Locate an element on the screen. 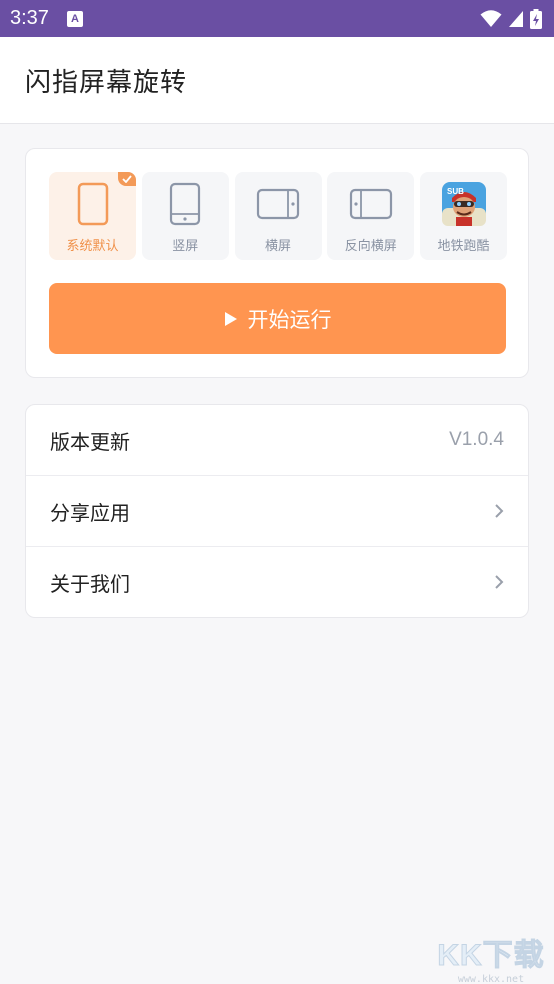 The height and width of the screenshot is (984, 554). mode-option-system-default: 系统默认 is located at coordinates (92, 216).